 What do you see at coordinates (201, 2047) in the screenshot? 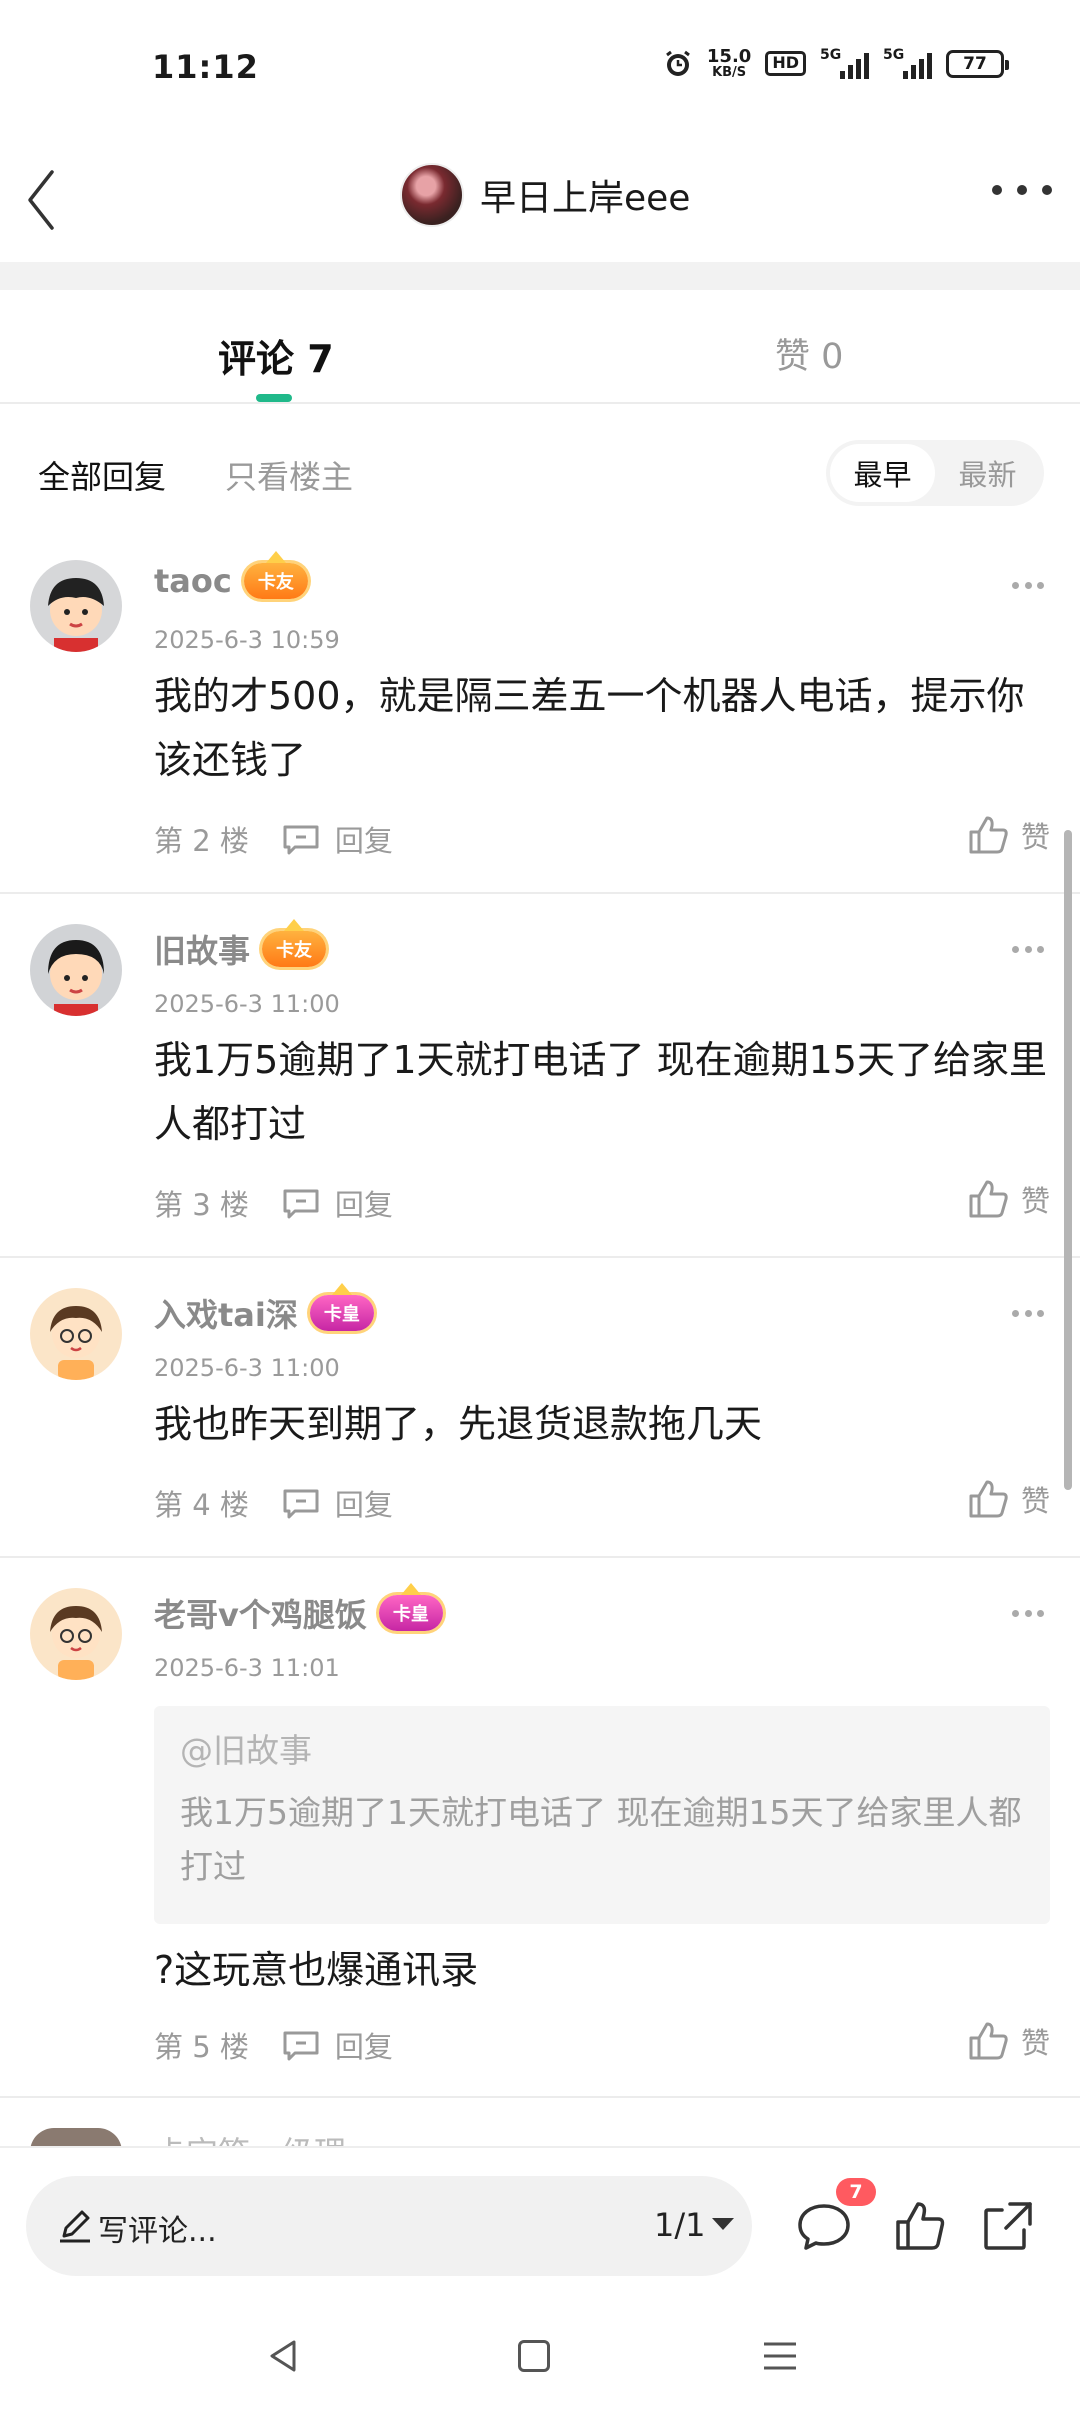
I see `floor-label: 第 5 楼` at bounding box center [201, 2047].